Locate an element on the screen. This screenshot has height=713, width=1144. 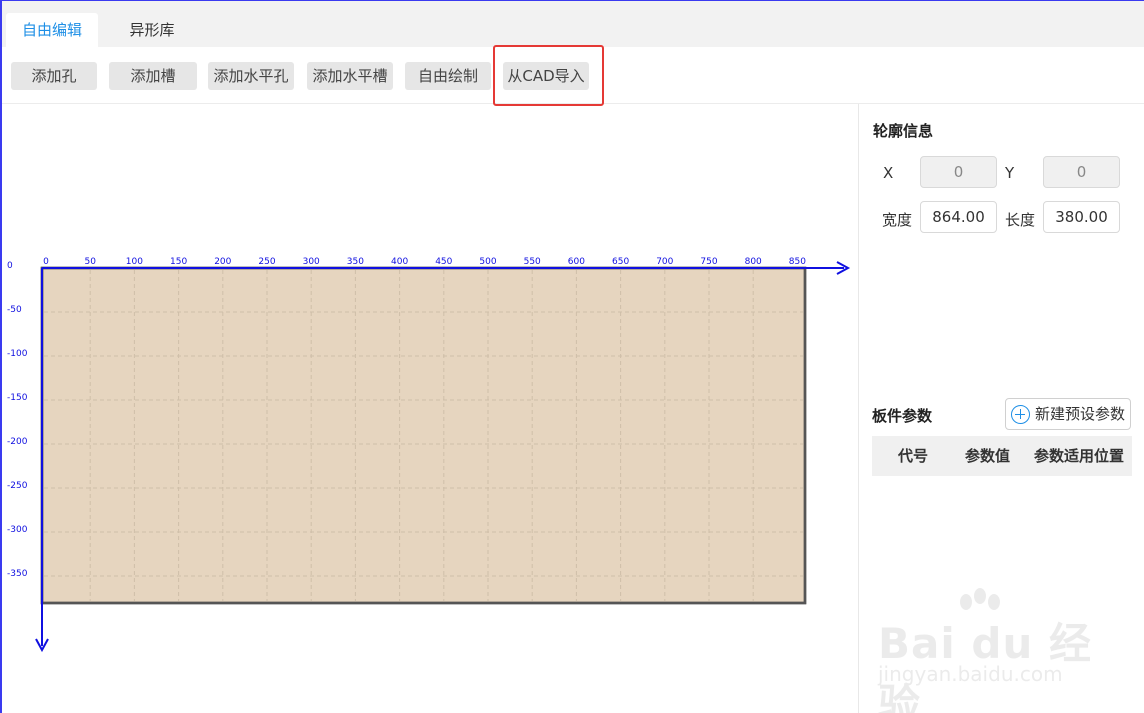
y-tick-label: -50 is located at coordinates (14, 310).